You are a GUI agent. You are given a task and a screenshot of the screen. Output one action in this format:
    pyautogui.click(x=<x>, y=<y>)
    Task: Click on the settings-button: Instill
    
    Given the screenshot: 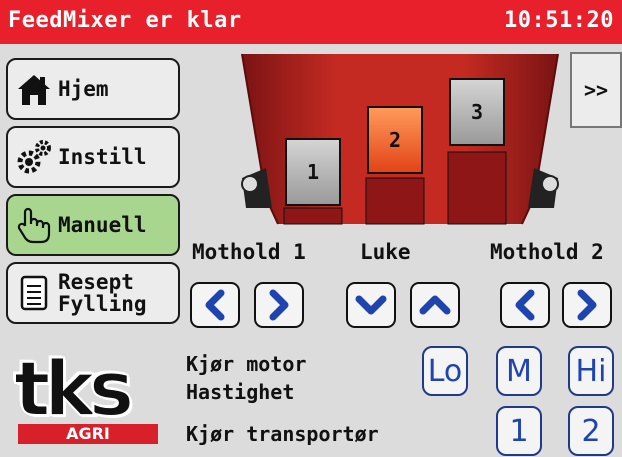 What is the action you would take?
    pyautogui.click(x=93, y=157)
    